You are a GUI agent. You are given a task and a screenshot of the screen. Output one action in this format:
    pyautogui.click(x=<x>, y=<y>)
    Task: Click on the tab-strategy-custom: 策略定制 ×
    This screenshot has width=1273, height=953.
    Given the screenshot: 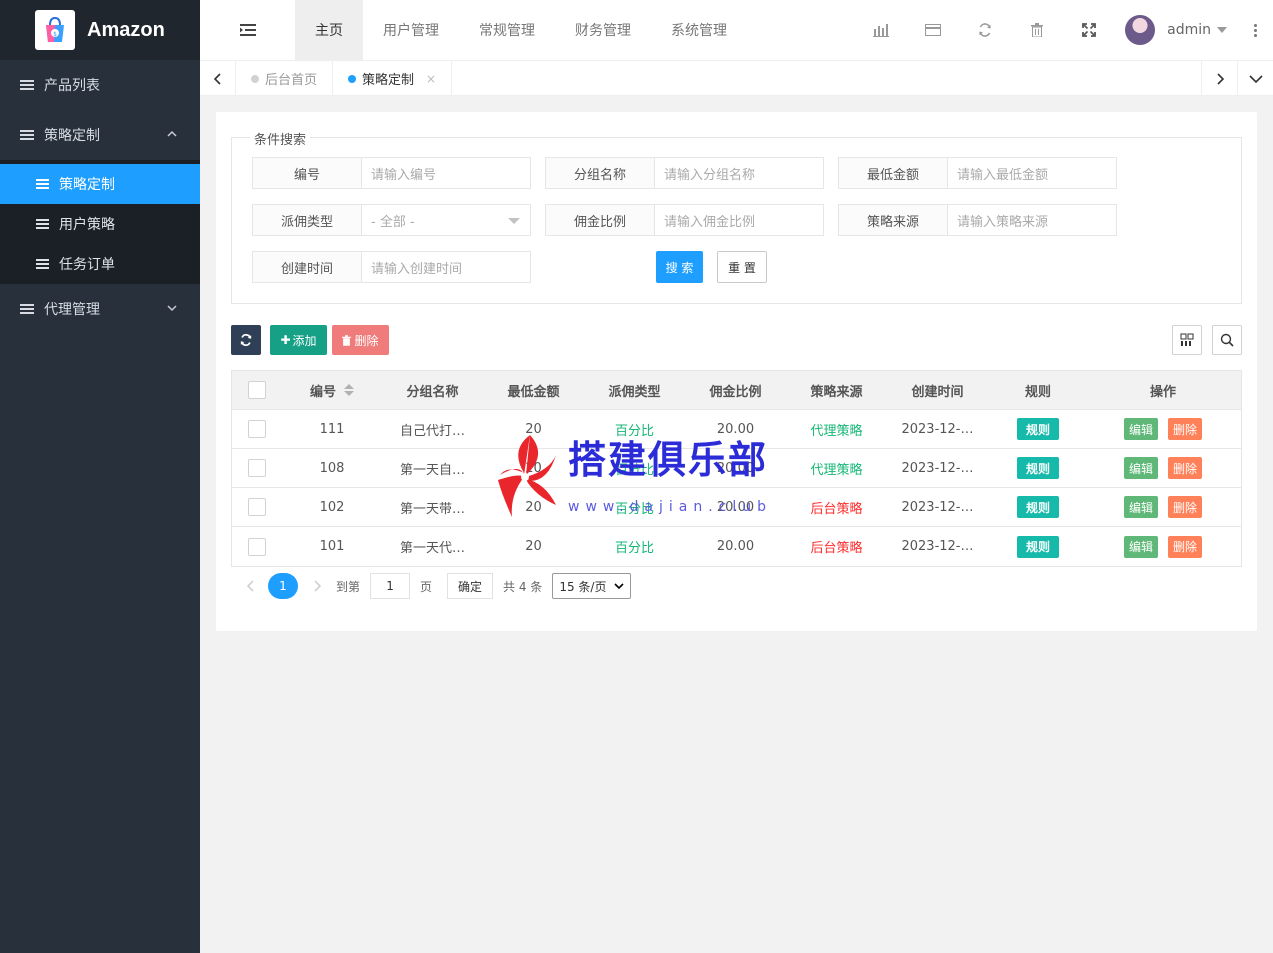 What is the action you would take?
    pyautogui.click(x=393, y=78)
    